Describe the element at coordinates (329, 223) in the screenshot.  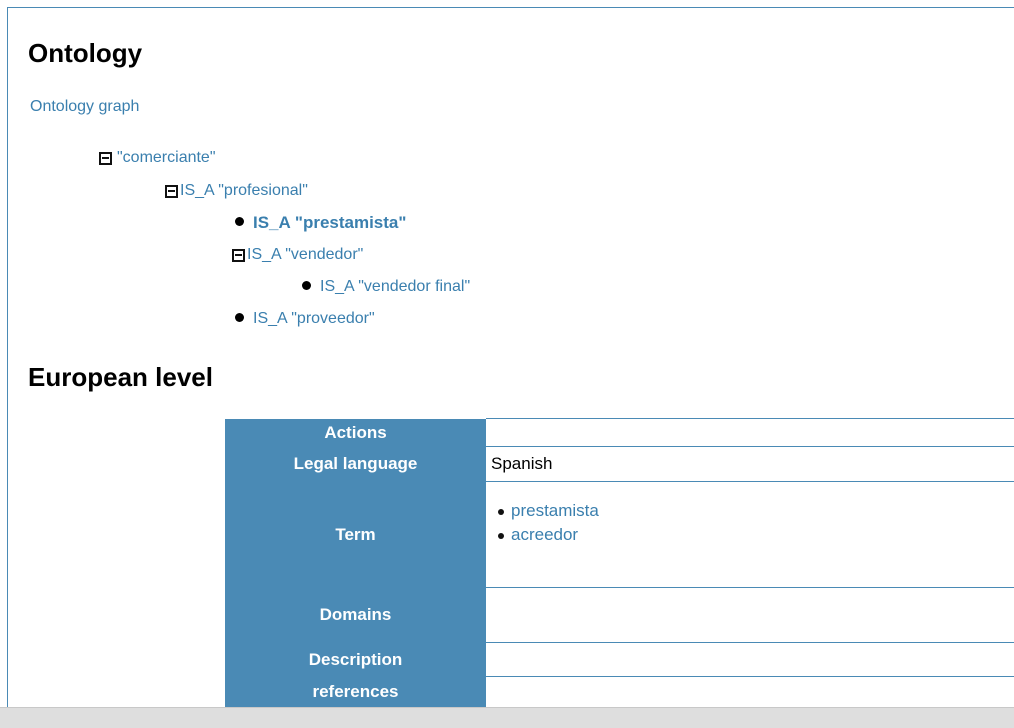
I see `tree-node-label: IS_A "prestamista"` at that location.